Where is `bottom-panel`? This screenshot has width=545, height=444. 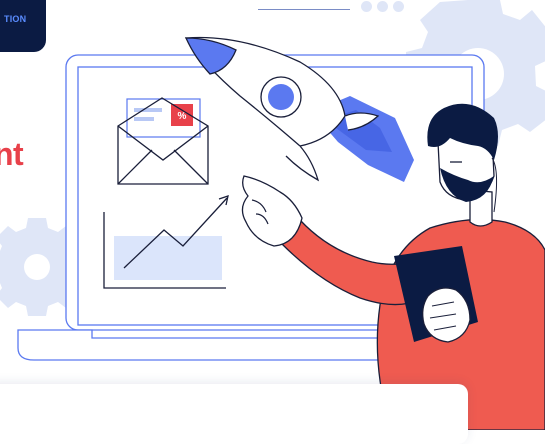 bottom-panel is located at coordinates (234, 414).